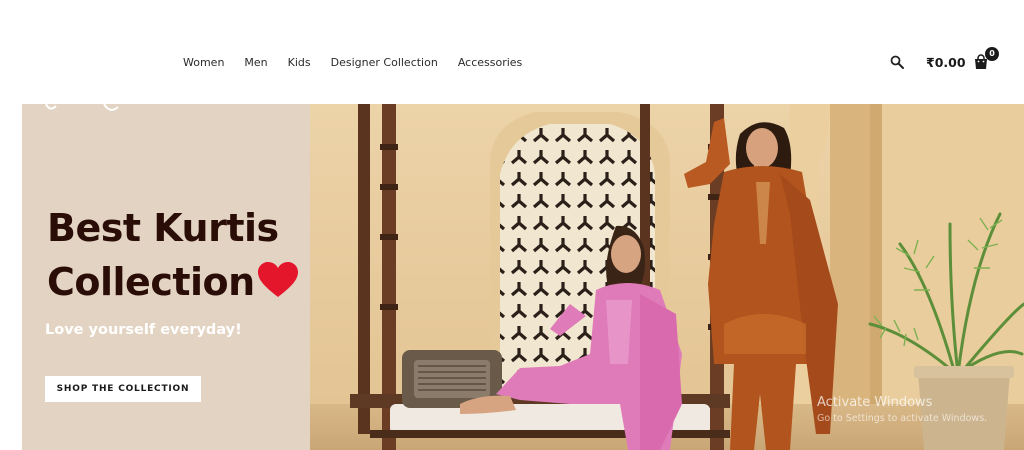 The width and height of the screenshot is (1024, 450). I want to click on nav-item-kids: Kids, so click(299, 62).